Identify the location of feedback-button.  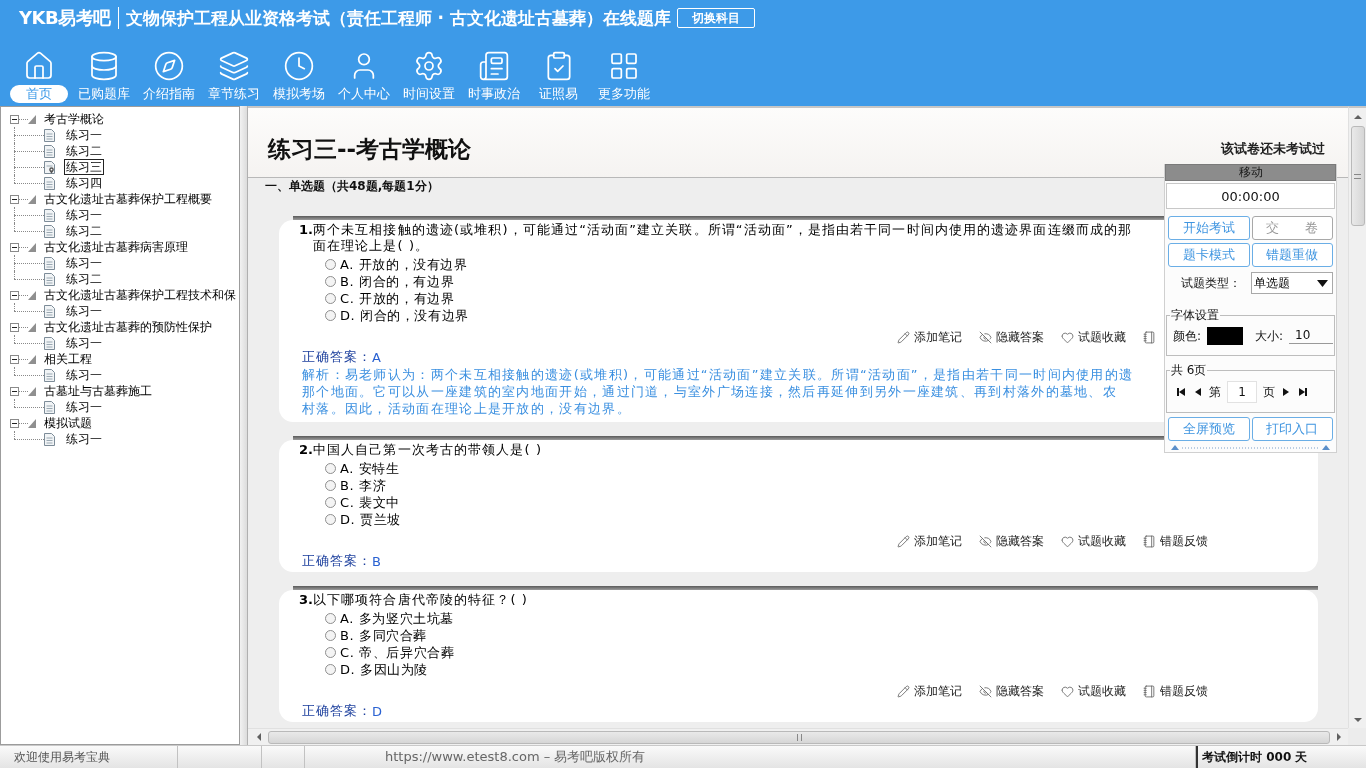
(1149, 337).